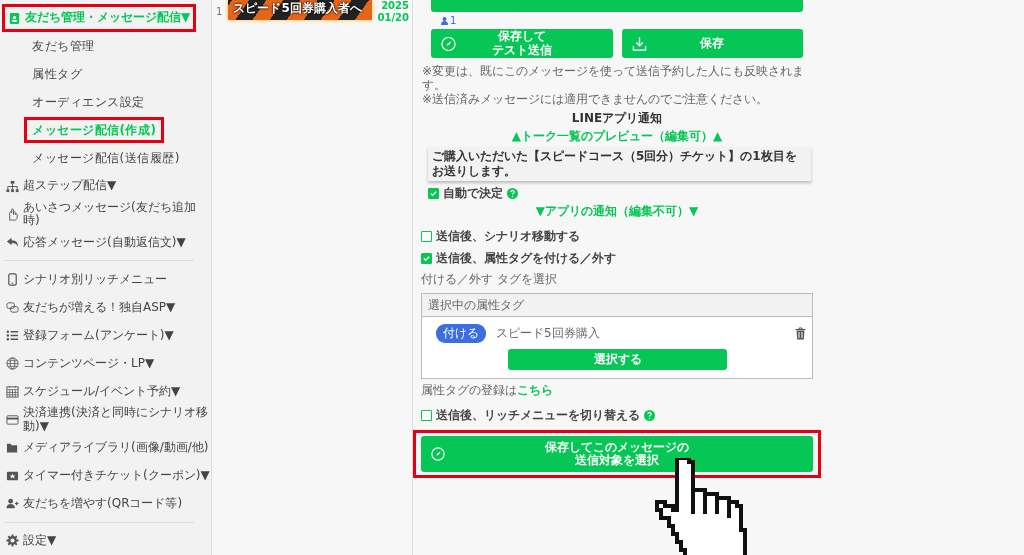  I want to click on calendar-icon, so click(12, 392).